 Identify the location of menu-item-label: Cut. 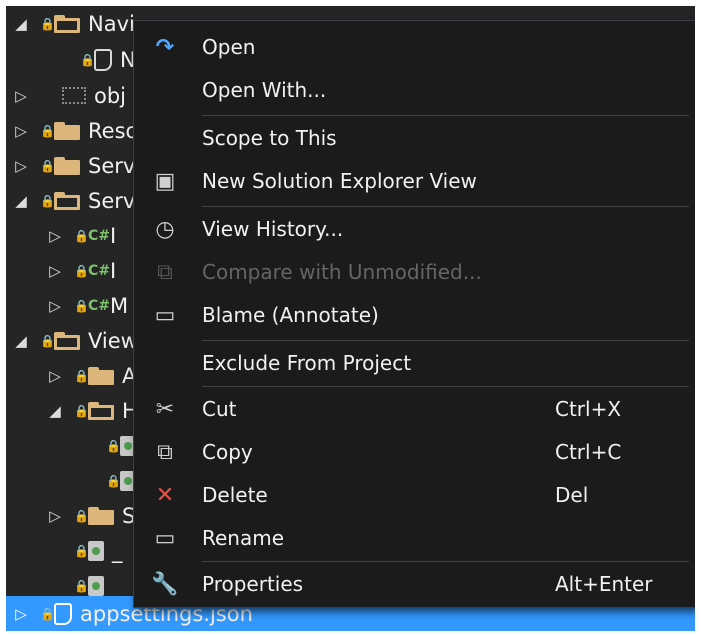
(219, 409).